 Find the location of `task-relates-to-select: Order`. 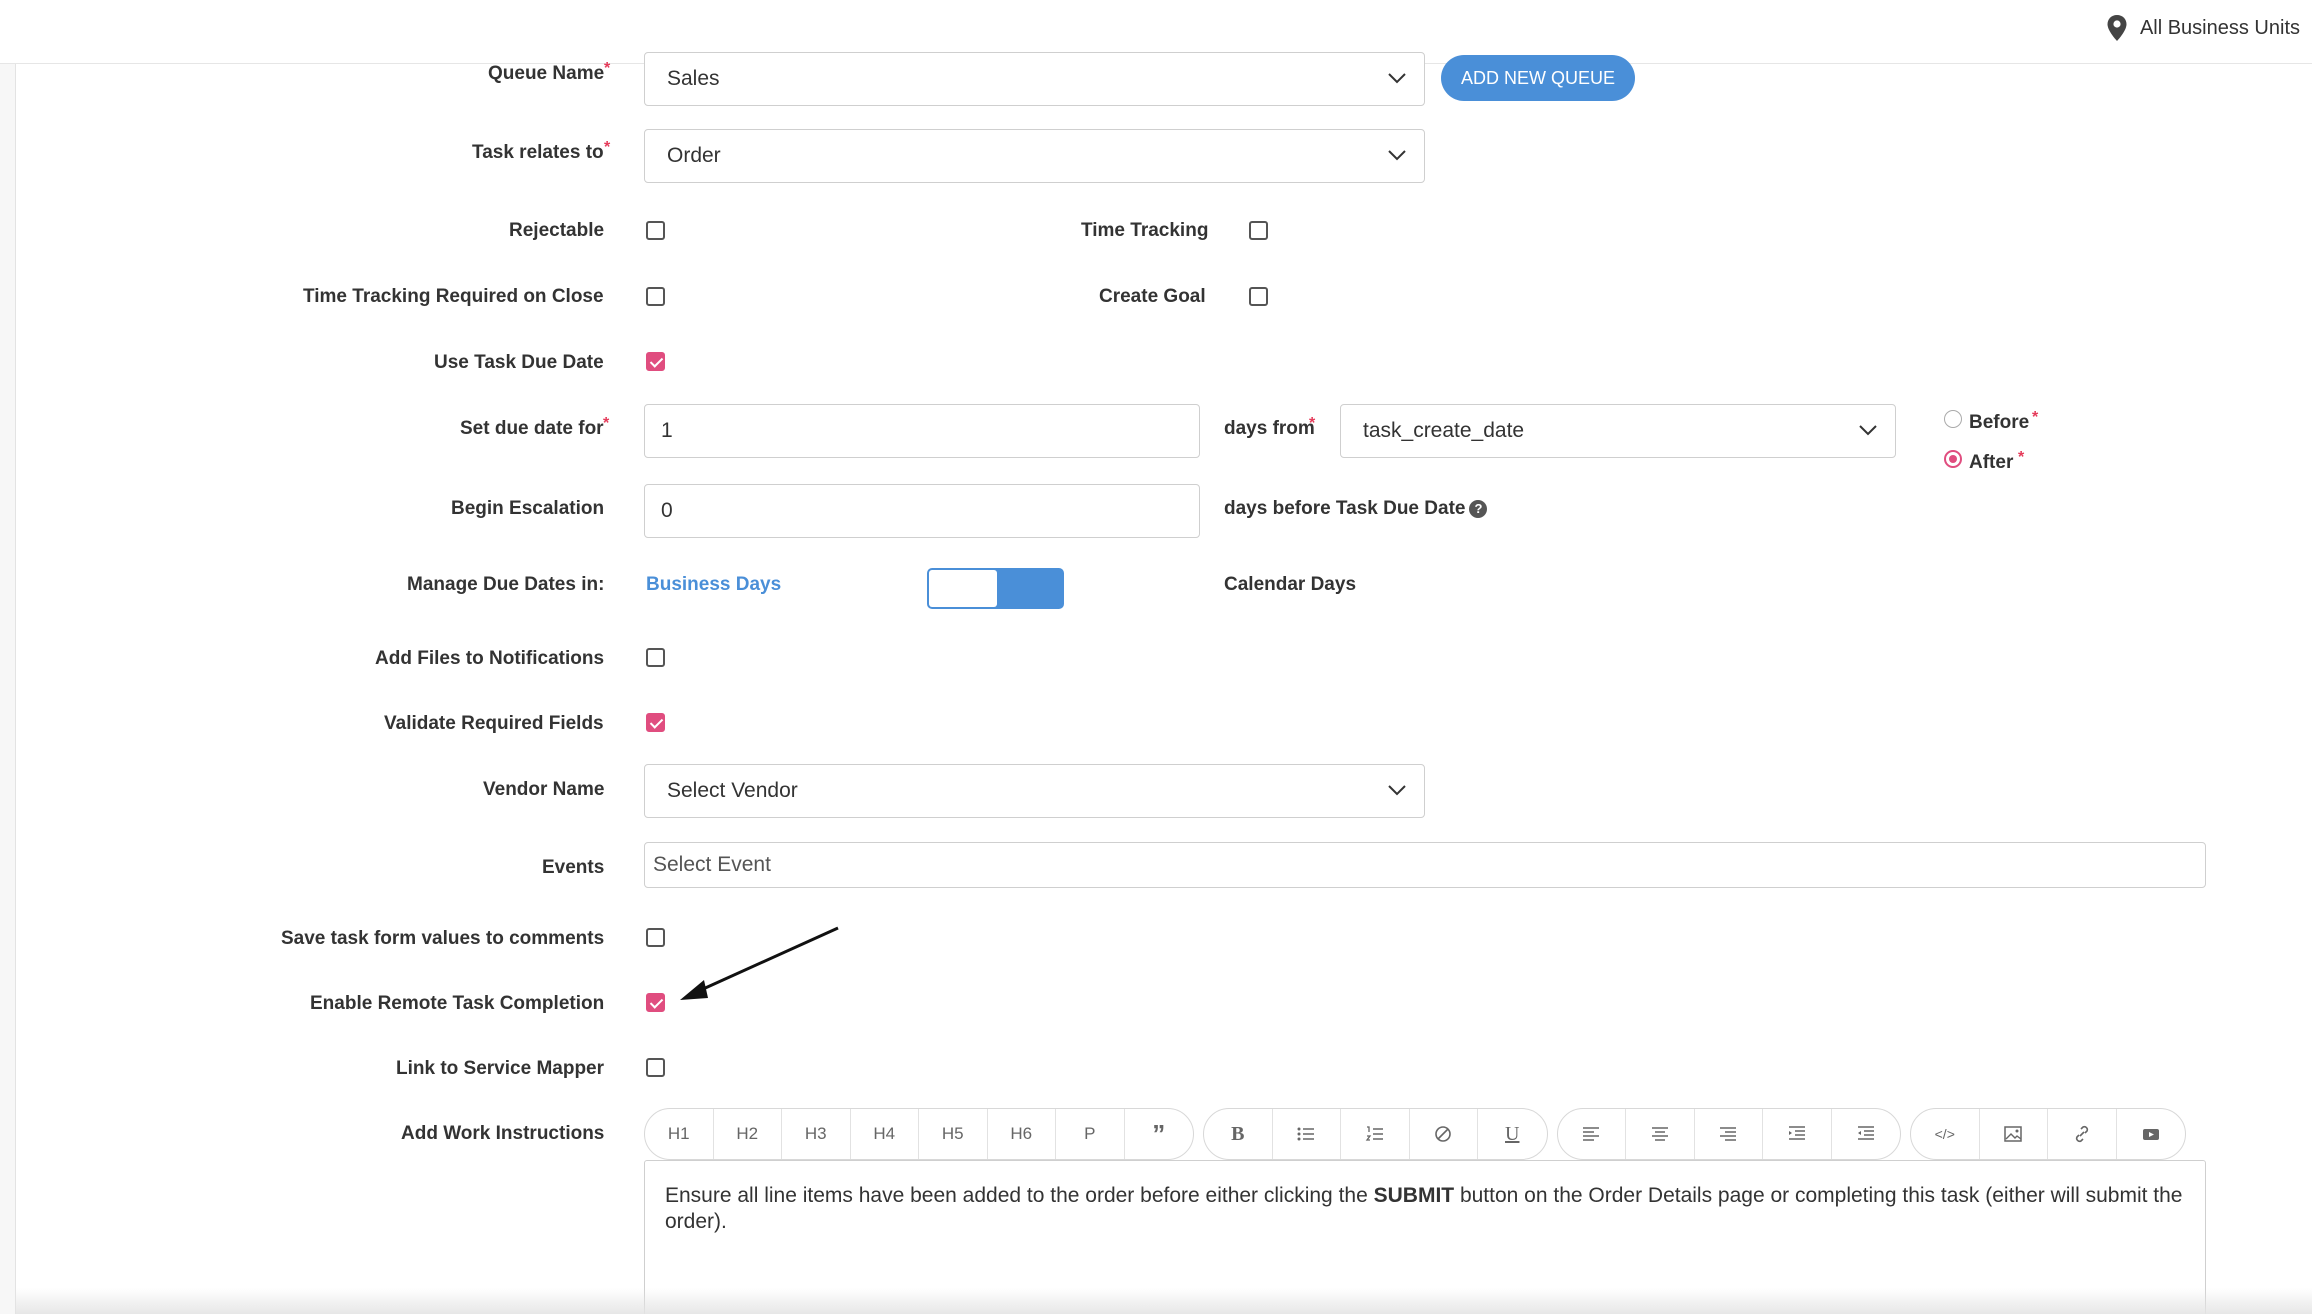

task-relates-to-select: Order is located at coordinates (1034, 156).